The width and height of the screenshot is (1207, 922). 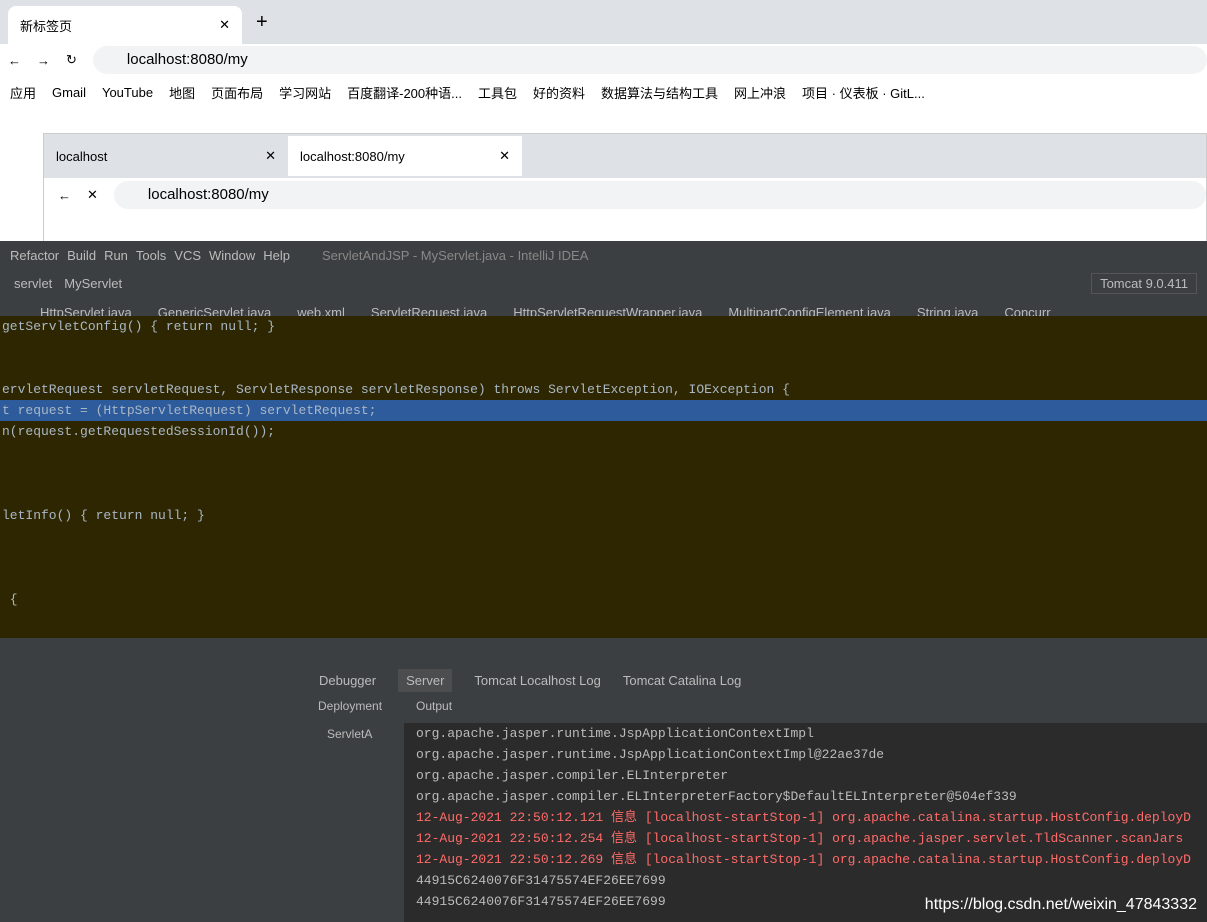 What do you see at coordinates (659, 92) in the screenshot?
I see `bookmark: 数据算法与结构工具` at bounding box center [659, 92].